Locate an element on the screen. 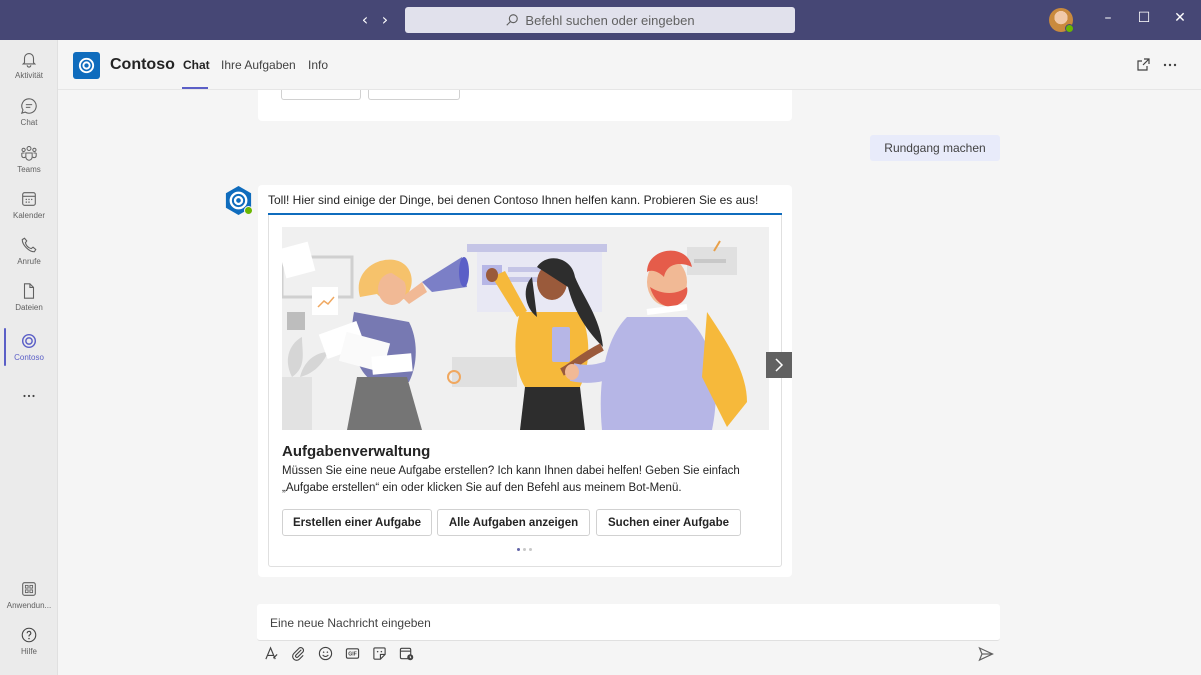  sticker-icon is located at coordinates (379, 653).